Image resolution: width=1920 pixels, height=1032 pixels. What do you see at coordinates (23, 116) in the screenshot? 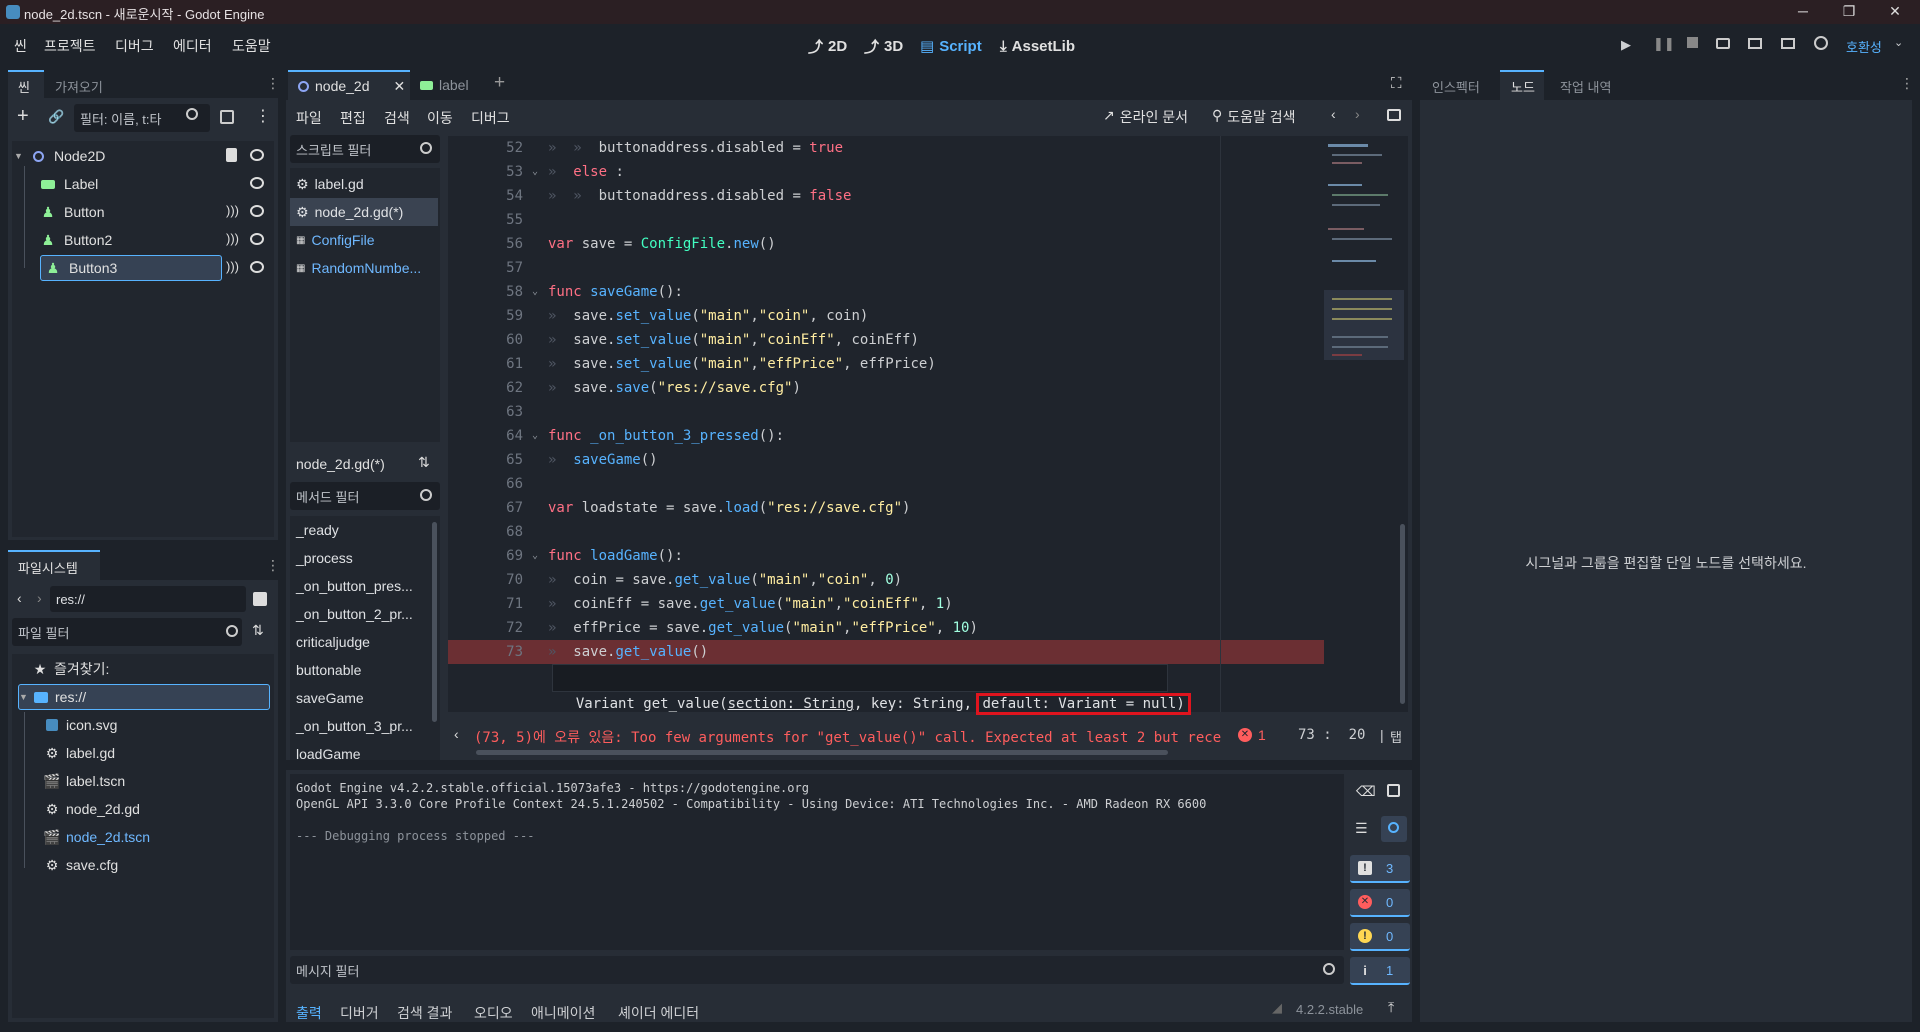
I see `add-node-icon: +` at bounding box center [23, 116].